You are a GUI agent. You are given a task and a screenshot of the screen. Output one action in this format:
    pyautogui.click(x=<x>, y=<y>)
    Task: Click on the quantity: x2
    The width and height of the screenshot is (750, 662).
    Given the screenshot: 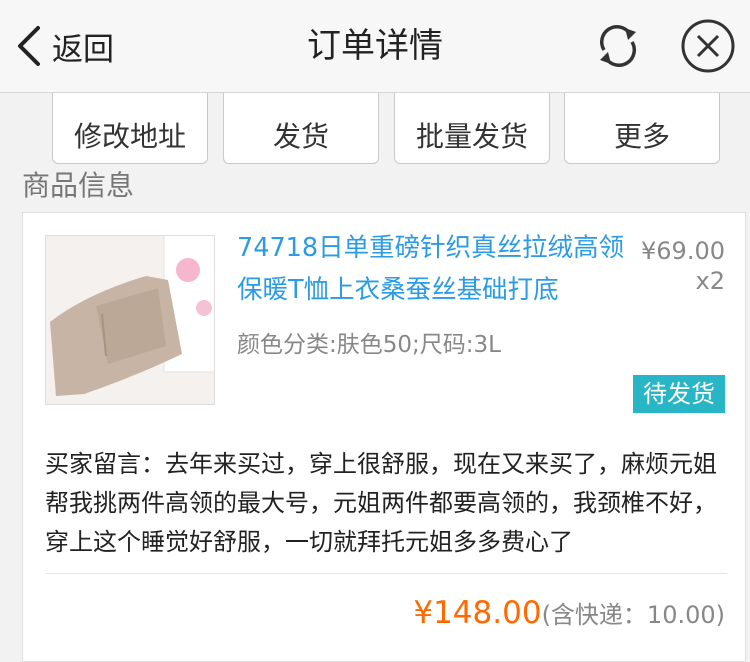 What is the action you would take?
    pyautogui.click(x=710, y=281)
    